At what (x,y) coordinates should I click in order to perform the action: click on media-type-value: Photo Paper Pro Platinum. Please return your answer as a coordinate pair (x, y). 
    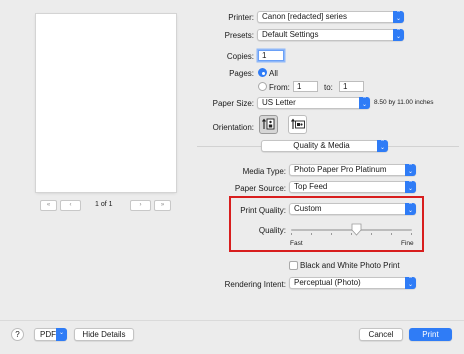
    Looking at the image, I should click on (340, 169).